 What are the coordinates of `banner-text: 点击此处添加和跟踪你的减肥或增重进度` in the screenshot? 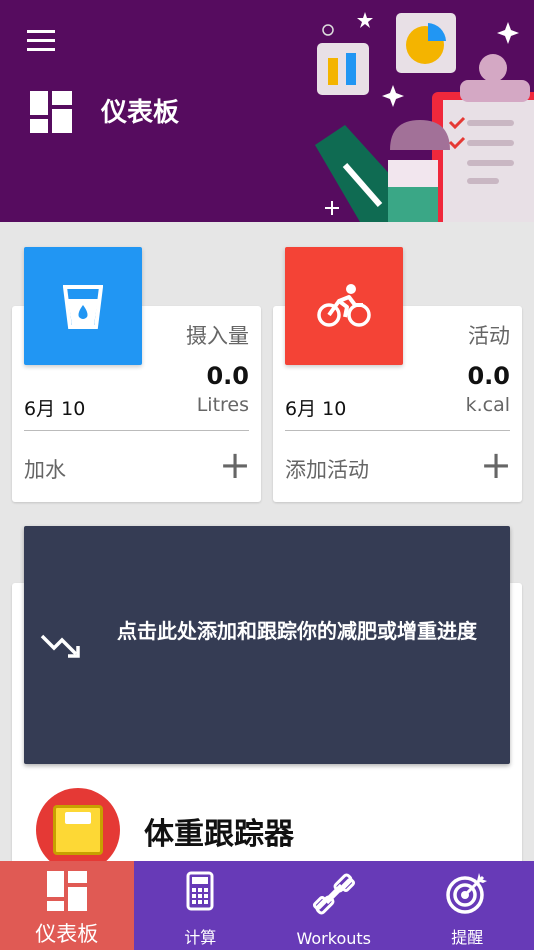 It's located at (297, 631).